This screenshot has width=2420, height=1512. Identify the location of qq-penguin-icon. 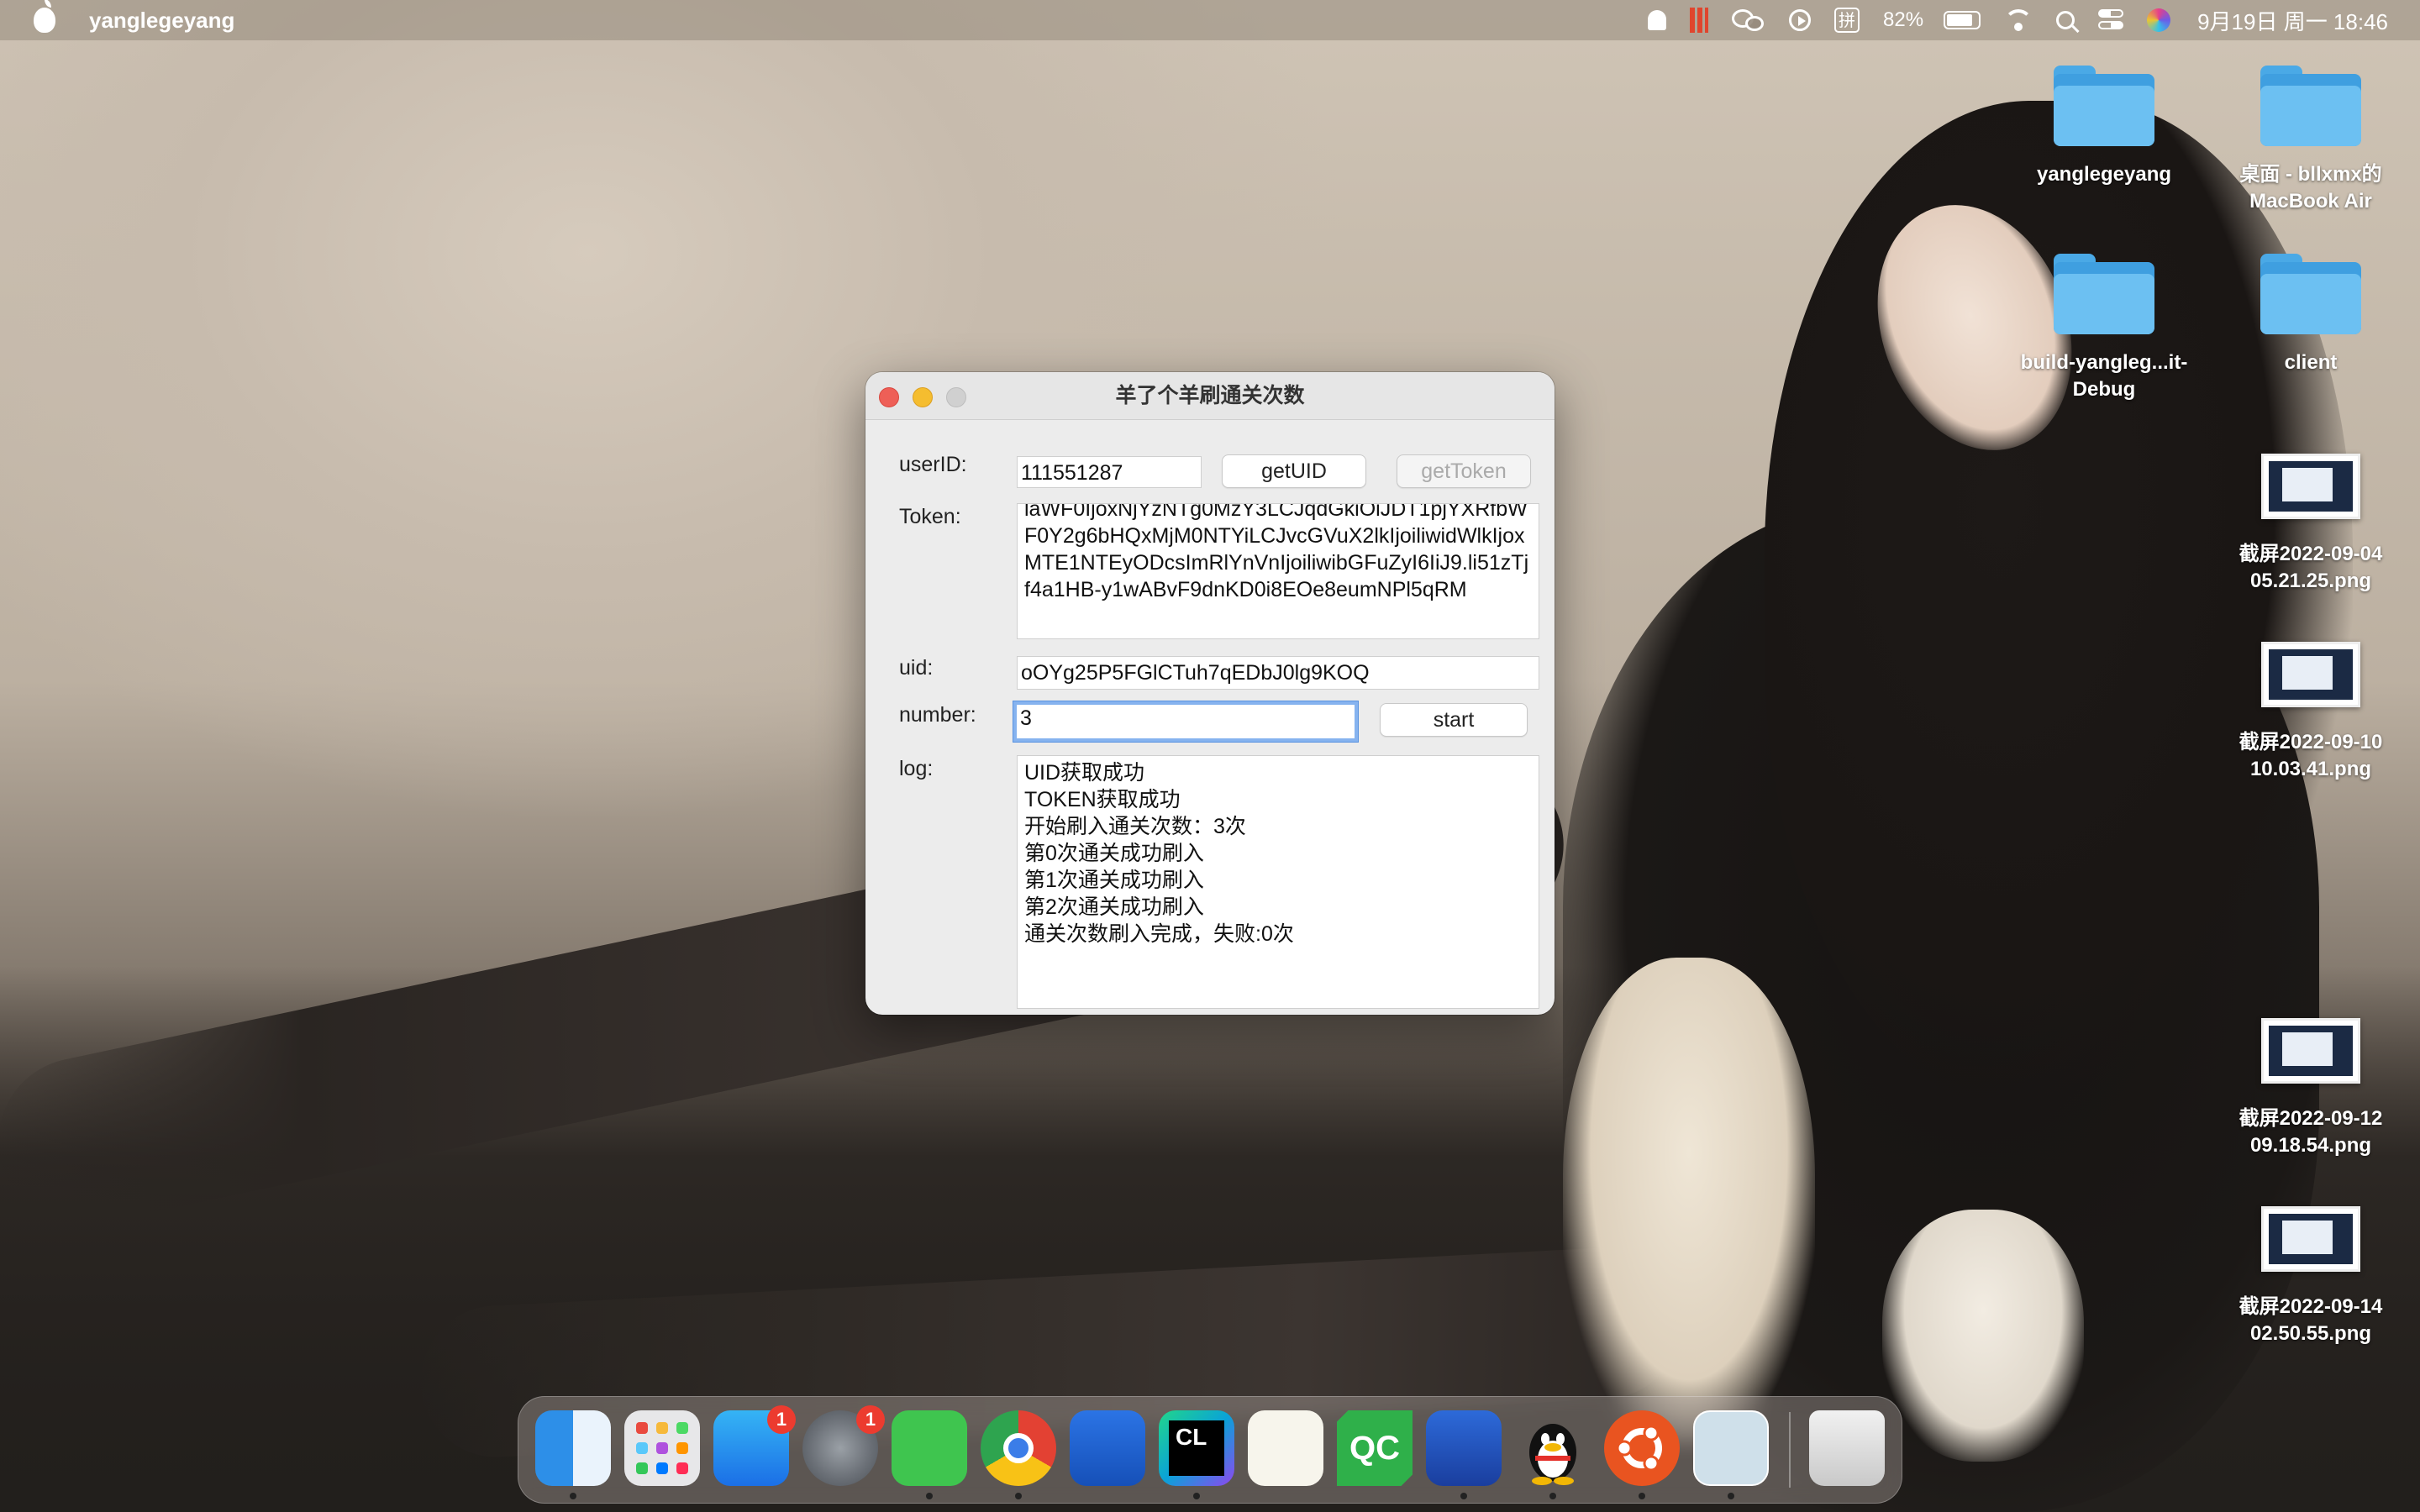
(1553, 1448).